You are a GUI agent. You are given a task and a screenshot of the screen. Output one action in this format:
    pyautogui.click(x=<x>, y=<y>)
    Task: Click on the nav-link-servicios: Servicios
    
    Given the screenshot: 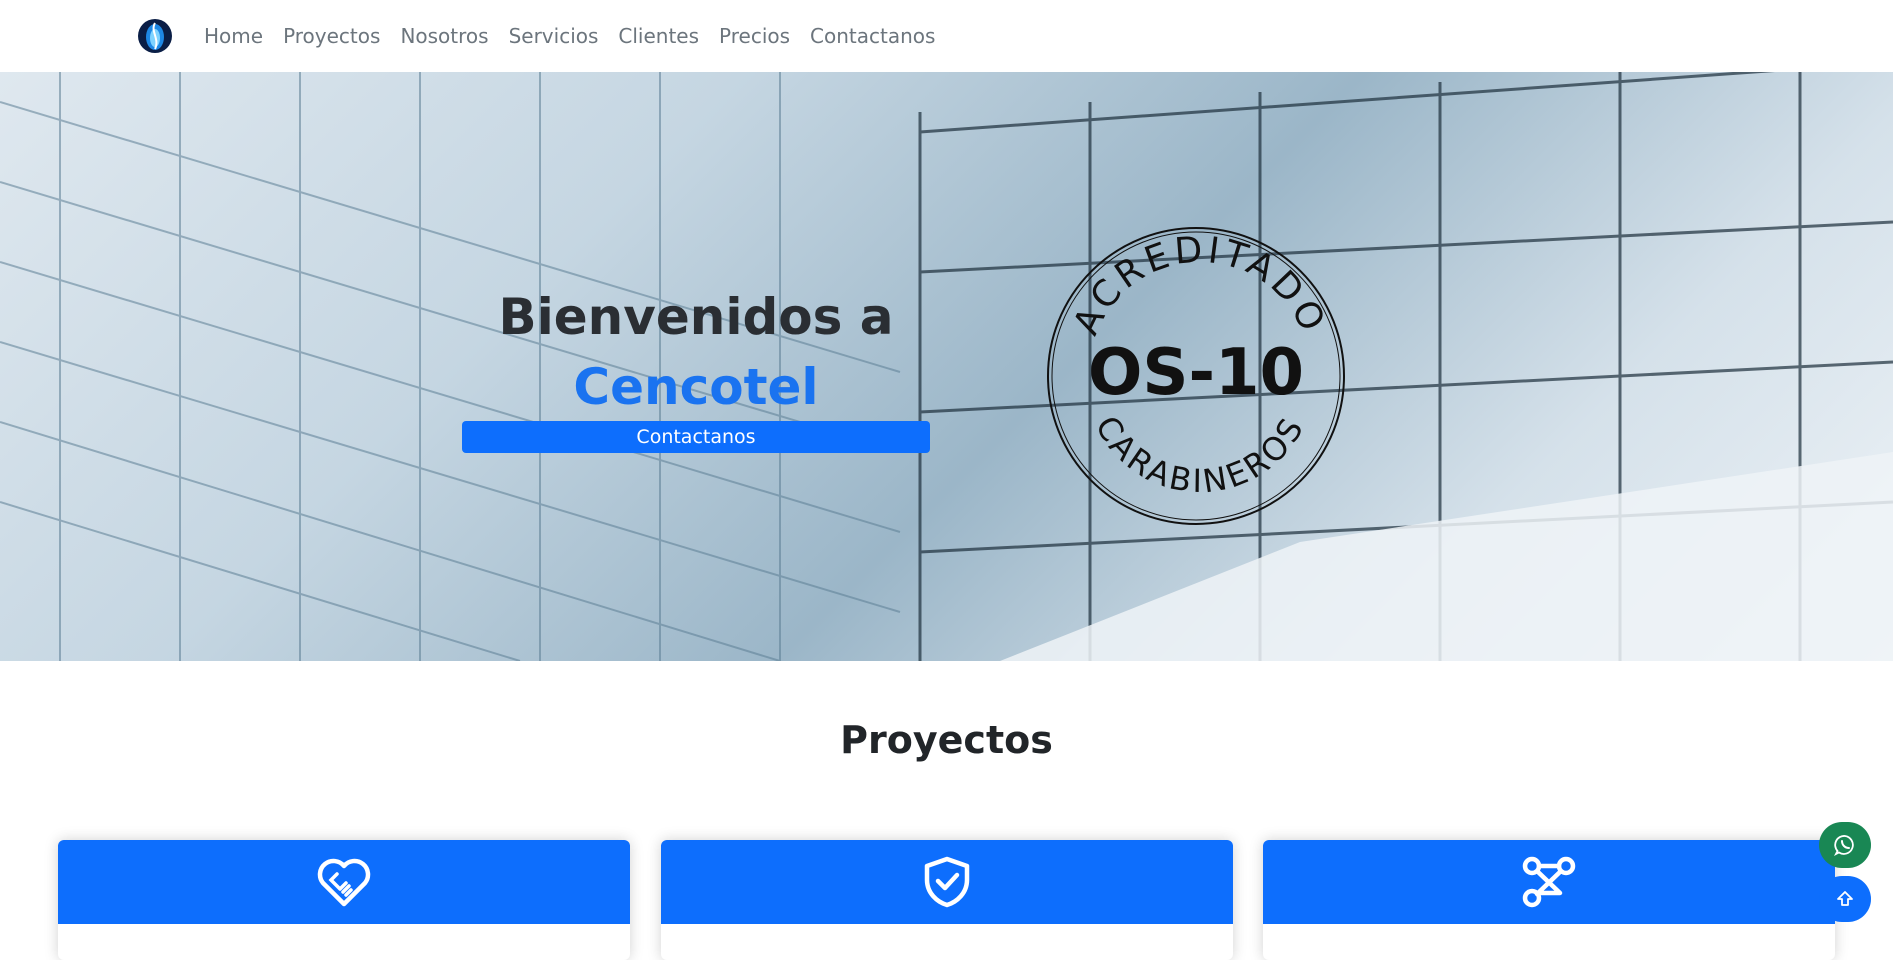 What is the action you would take?
    pyautogui.click(x=554, y=36)
    